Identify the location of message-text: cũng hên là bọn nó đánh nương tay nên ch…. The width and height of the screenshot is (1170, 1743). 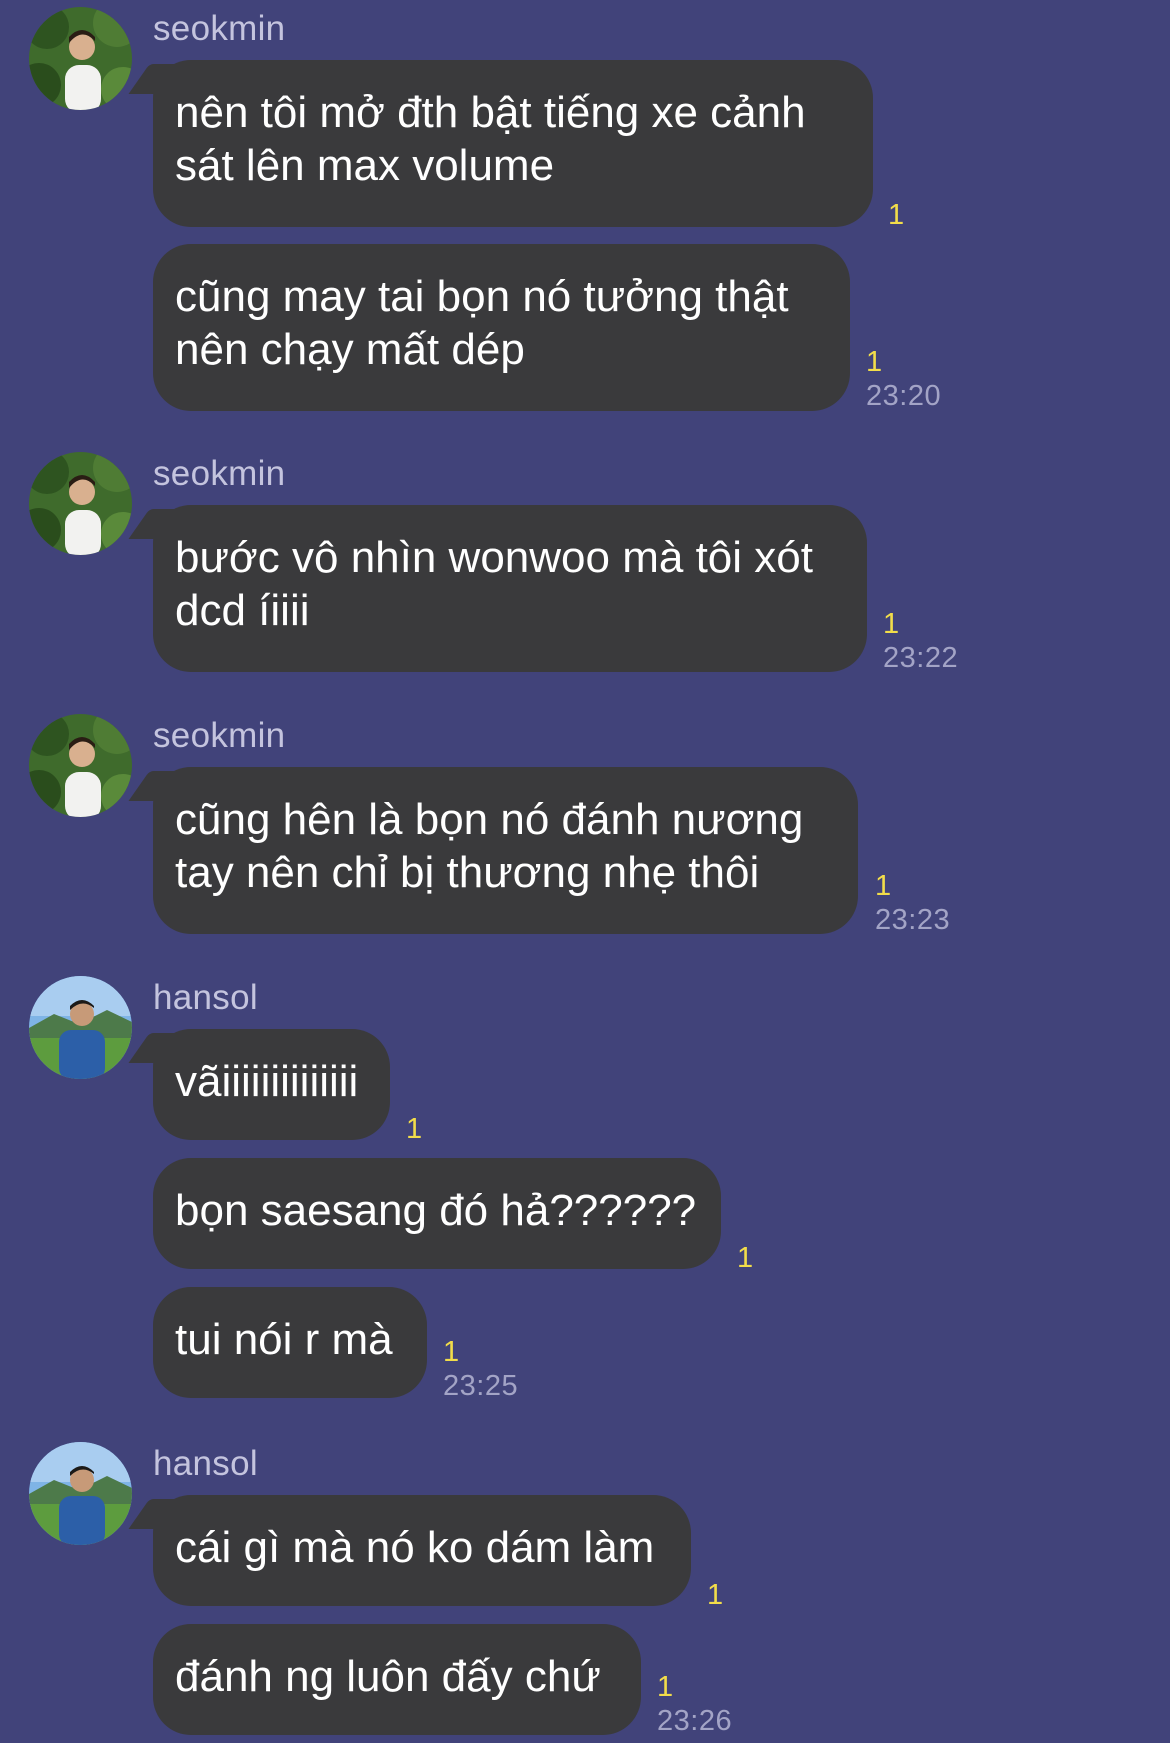
(489, 846).